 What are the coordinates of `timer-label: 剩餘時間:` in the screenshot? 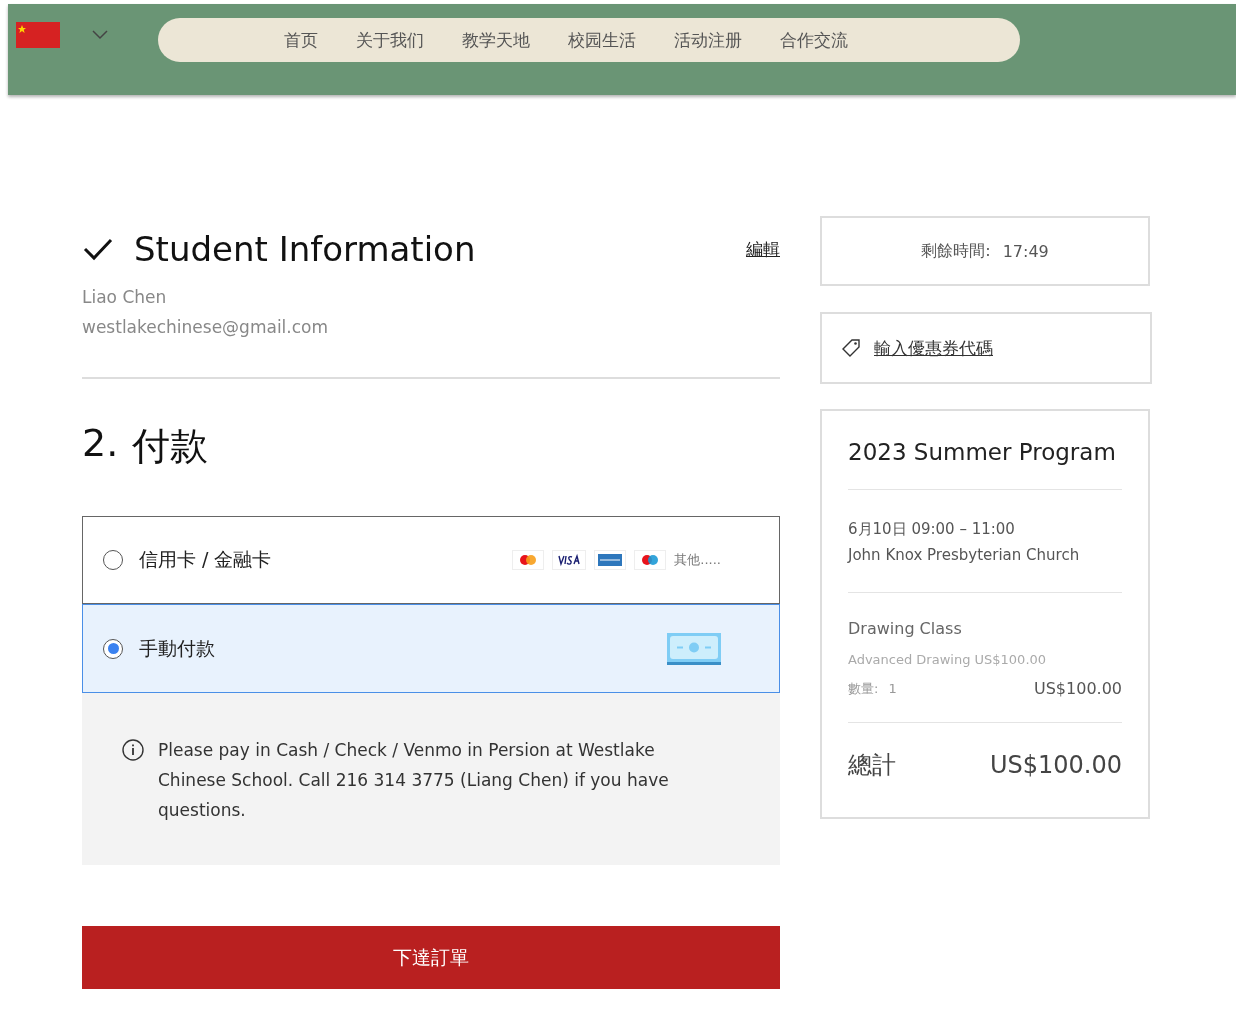 It's located at (956, 251).